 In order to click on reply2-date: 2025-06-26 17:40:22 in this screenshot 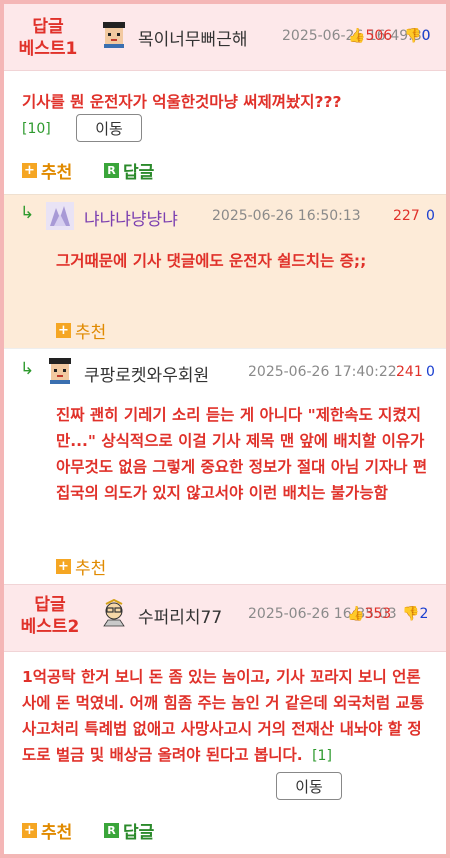, I will do `click(322, 372)`.